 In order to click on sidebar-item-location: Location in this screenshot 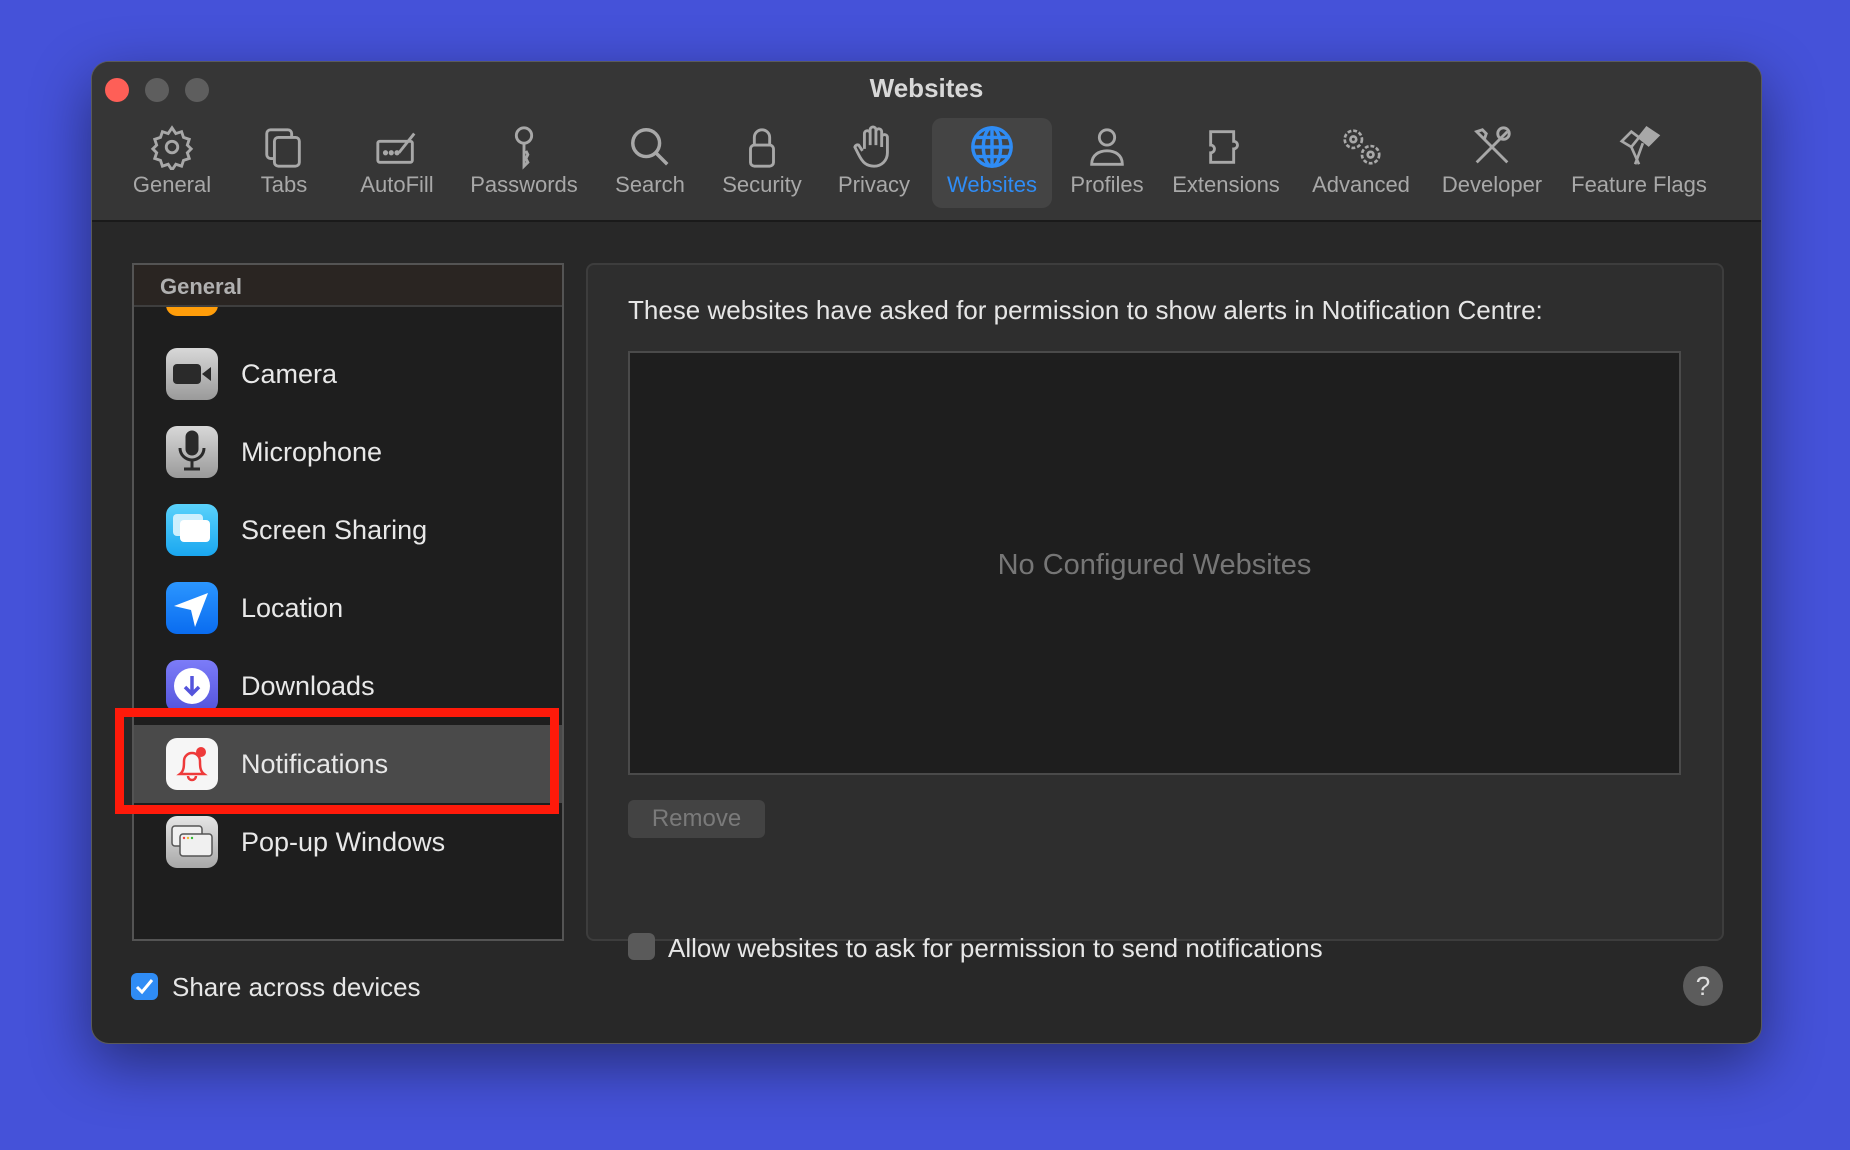, I will do `click(348, 608)`.